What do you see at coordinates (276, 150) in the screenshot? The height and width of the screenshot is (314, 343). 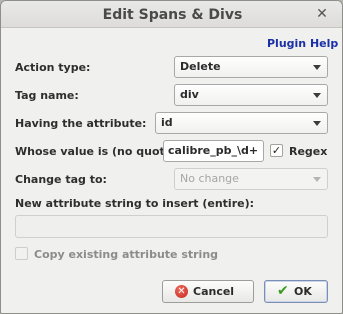 I see `regex-checkbox: ✓` at bounding box center [276, 150].